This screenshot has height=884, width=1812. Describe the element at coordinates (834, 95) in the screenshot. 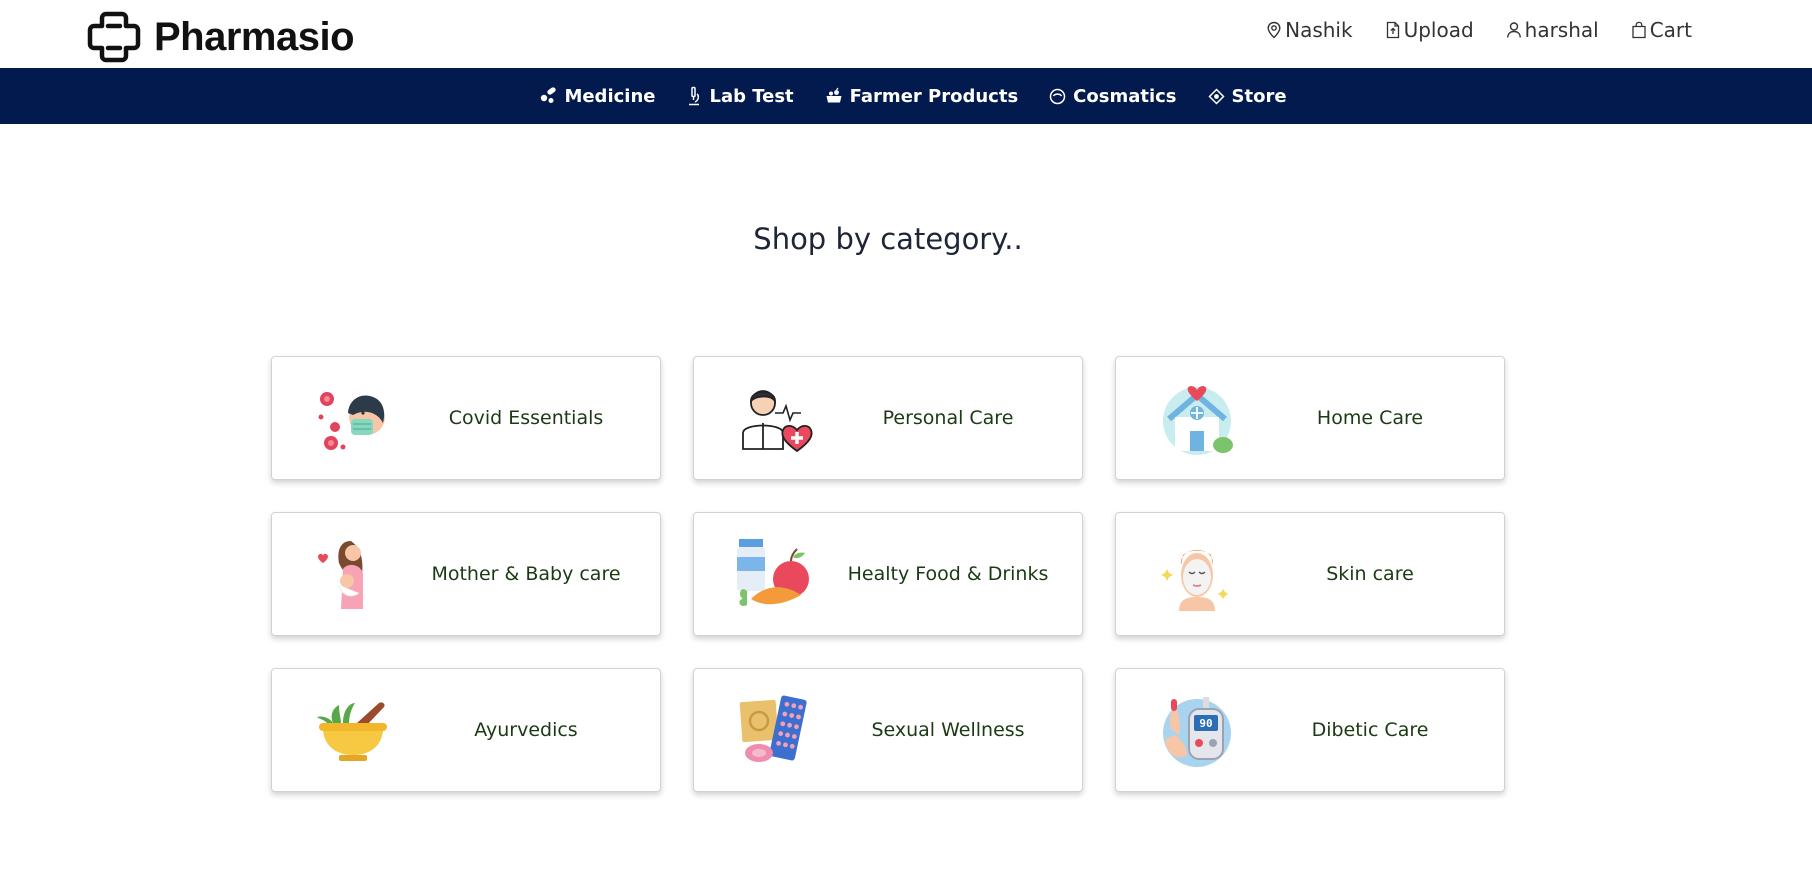

I see `basket-icon` at that location.